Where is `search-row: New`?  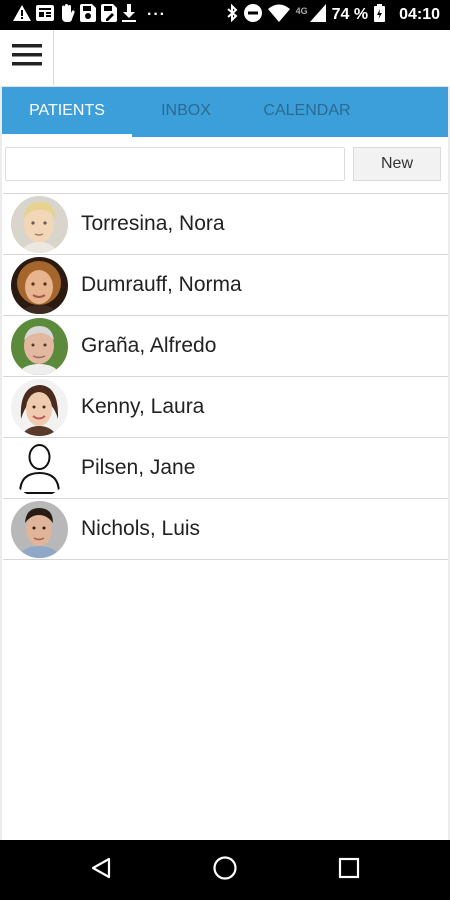 search-row: New is located at coordinates (225, 166).